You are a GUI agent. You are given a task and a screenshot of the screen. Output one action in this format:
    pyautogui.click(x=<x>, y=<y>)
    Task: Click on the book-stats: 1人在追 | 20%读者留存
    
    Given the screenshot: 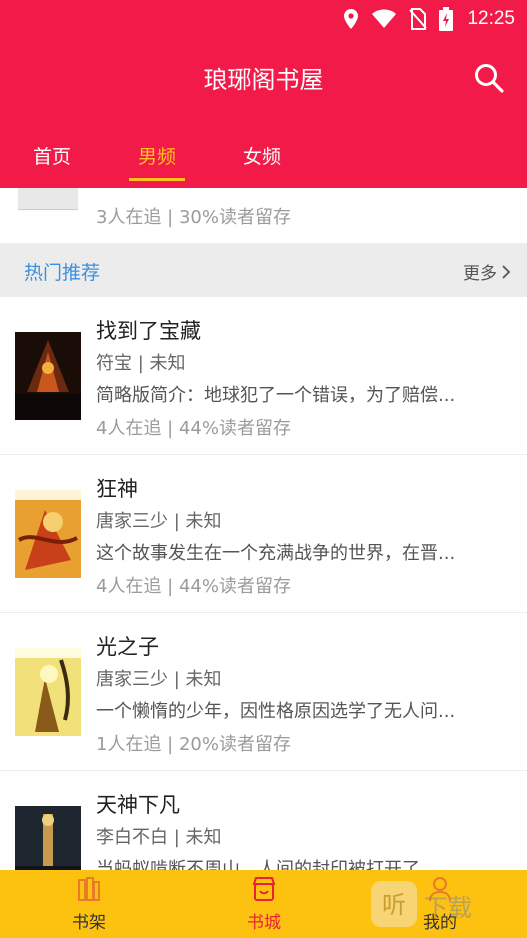 What is the action you would take?
    pyautogui.click(x=193, y=744)
    